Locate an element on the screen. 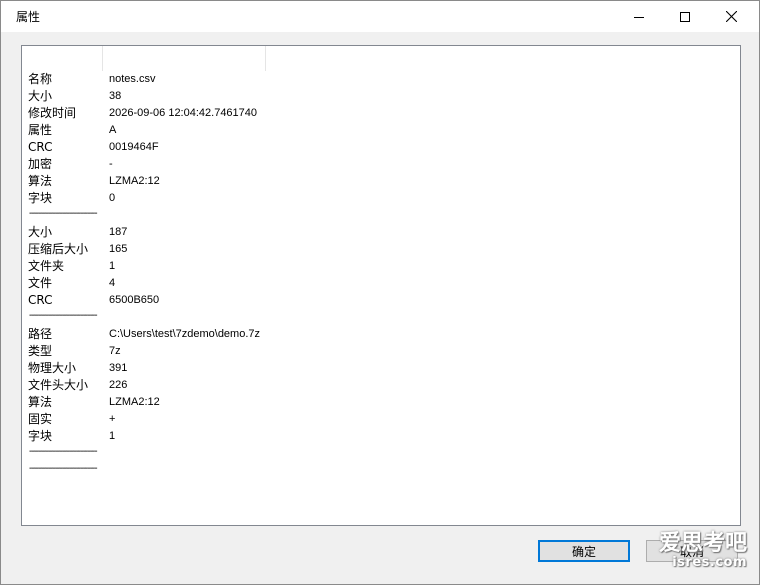  property-value: 187 is located at coordinates (118, 232).